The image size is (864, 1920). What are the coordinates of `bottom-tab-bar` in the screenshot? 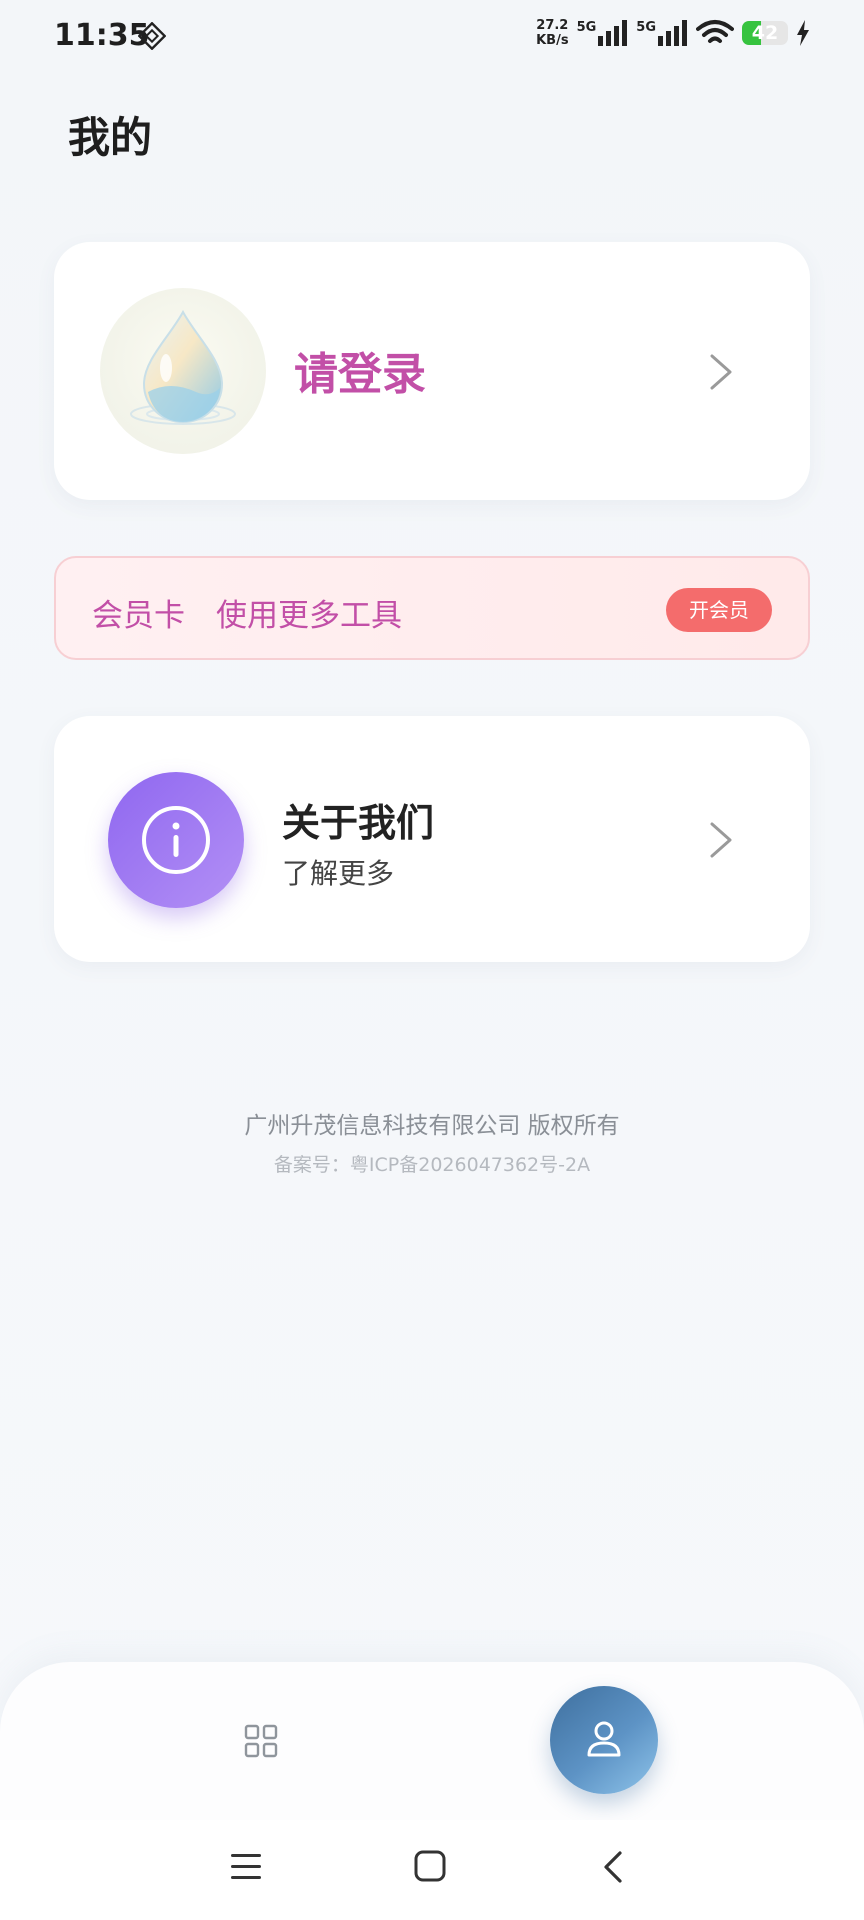 It's located at (432, 1741).